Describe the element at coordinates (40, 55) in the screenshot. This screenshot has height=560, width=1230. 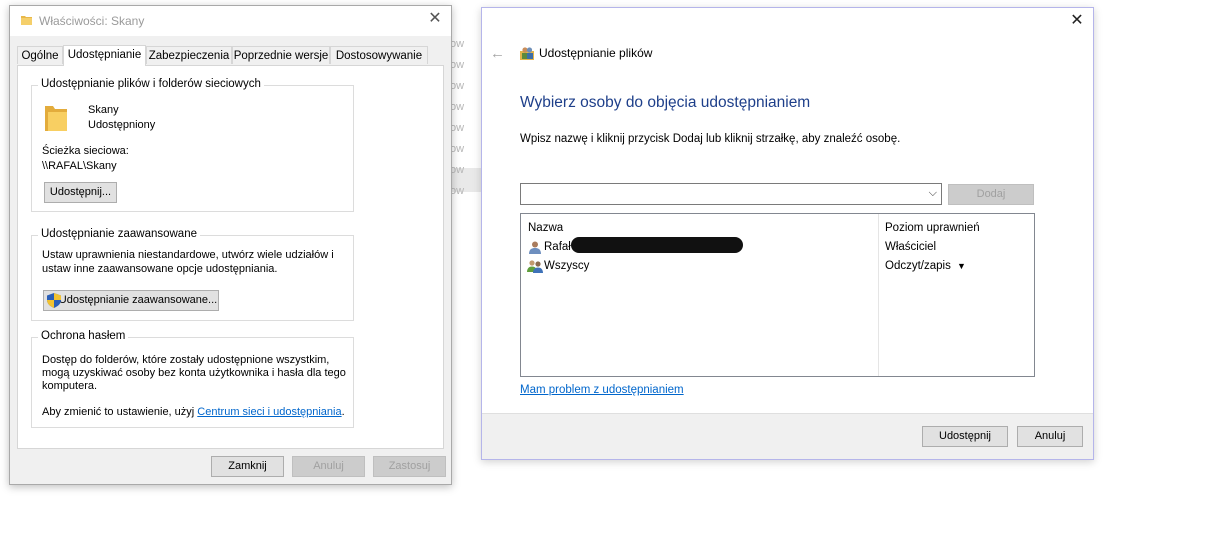
I see `tab-general: Ogólne` at that location.